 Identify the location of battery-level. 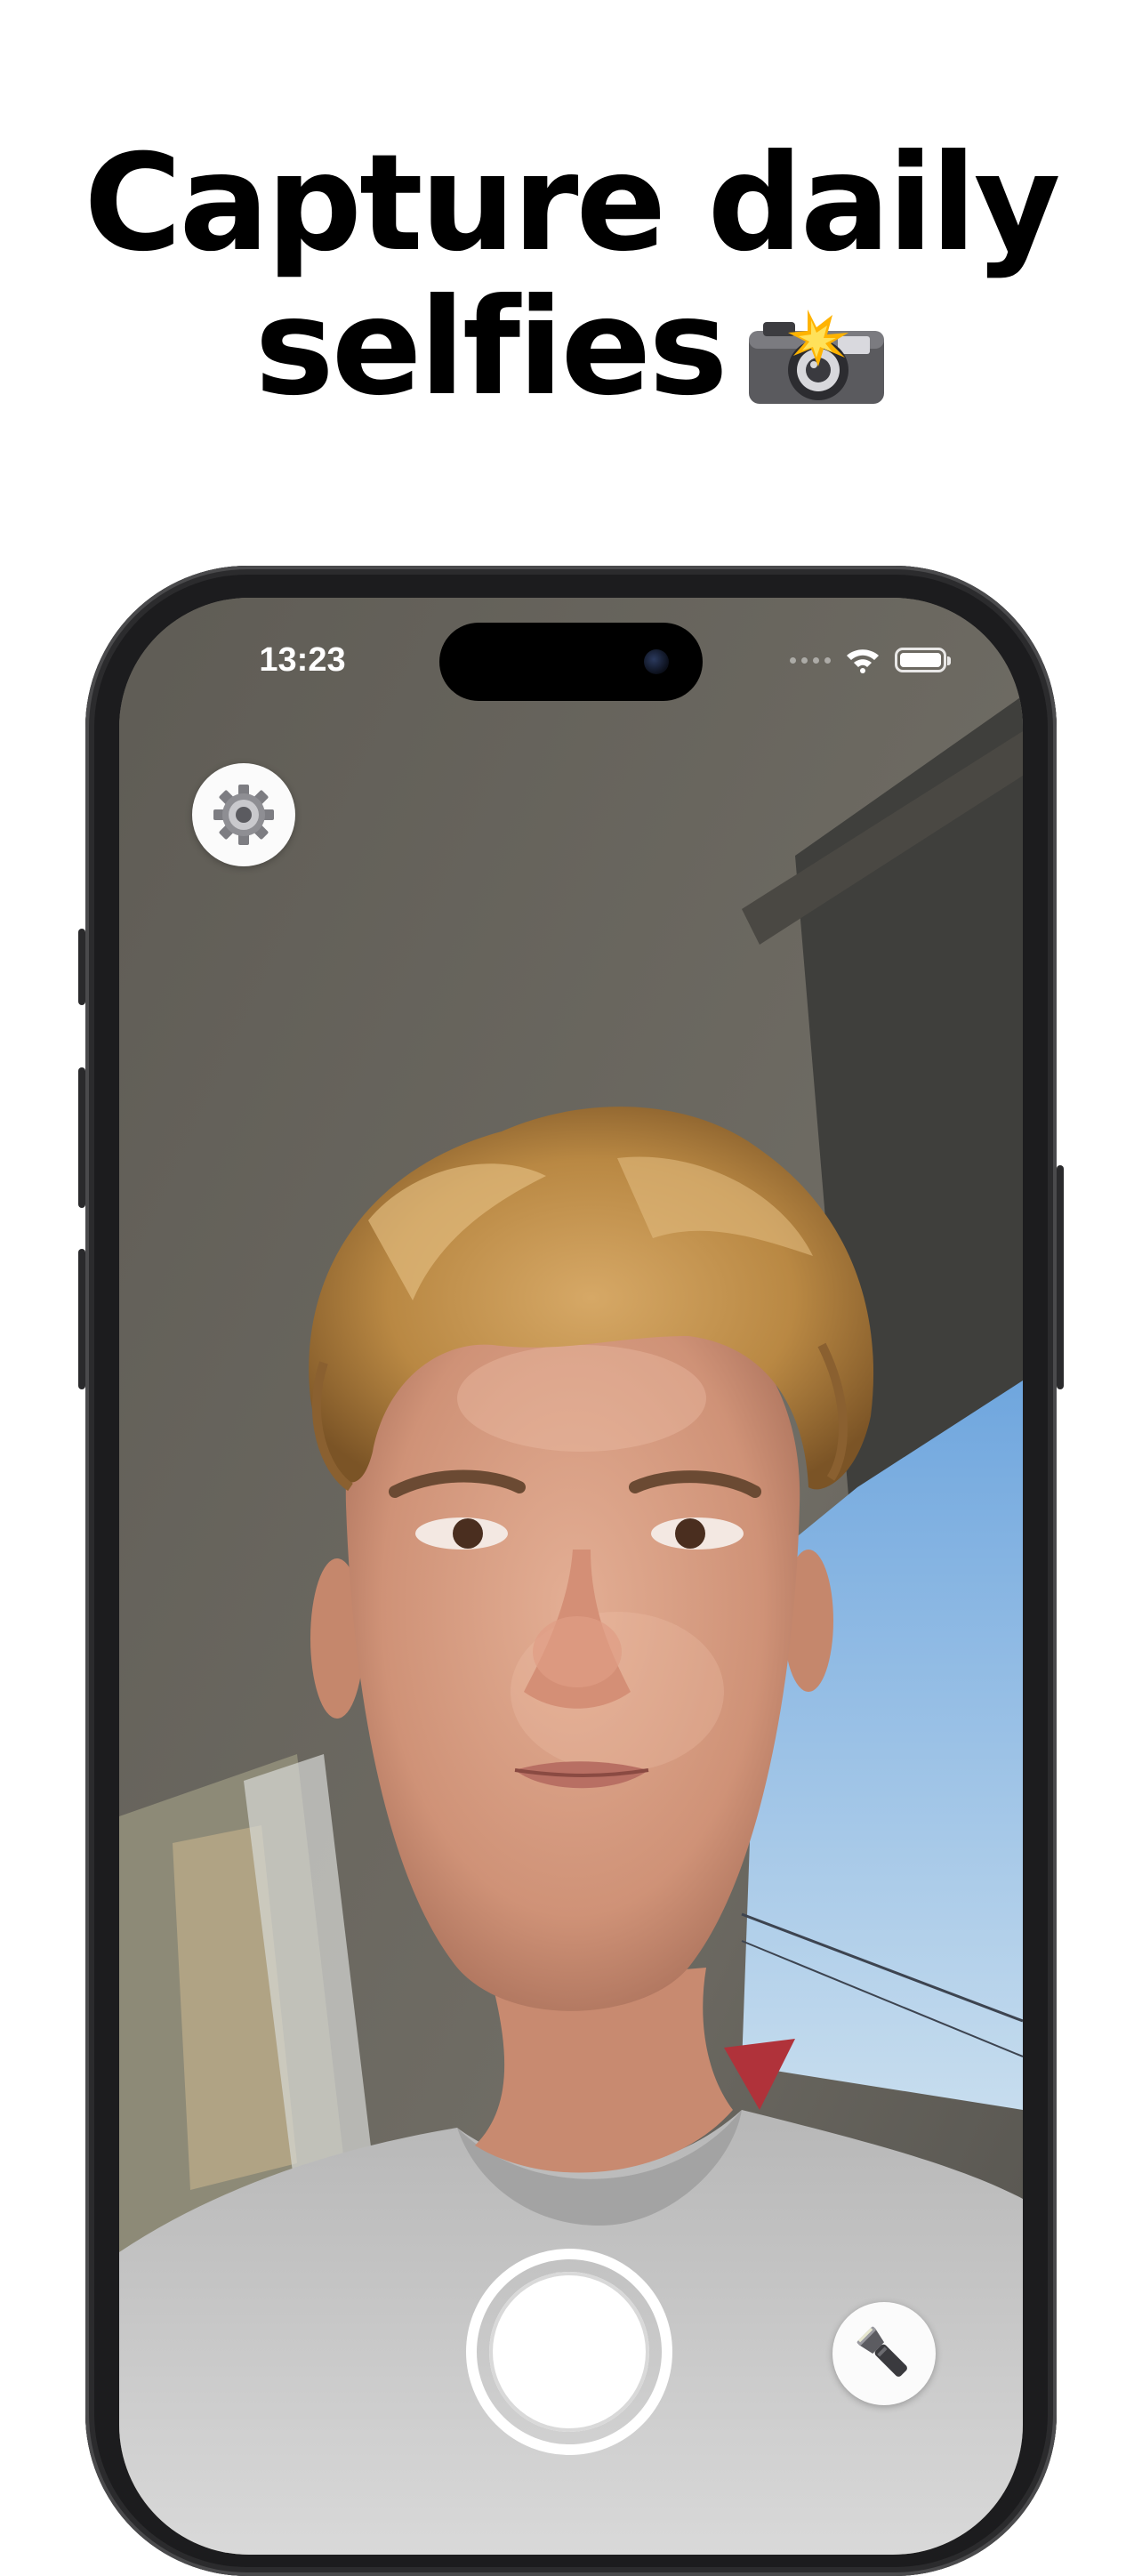
(921, 660).